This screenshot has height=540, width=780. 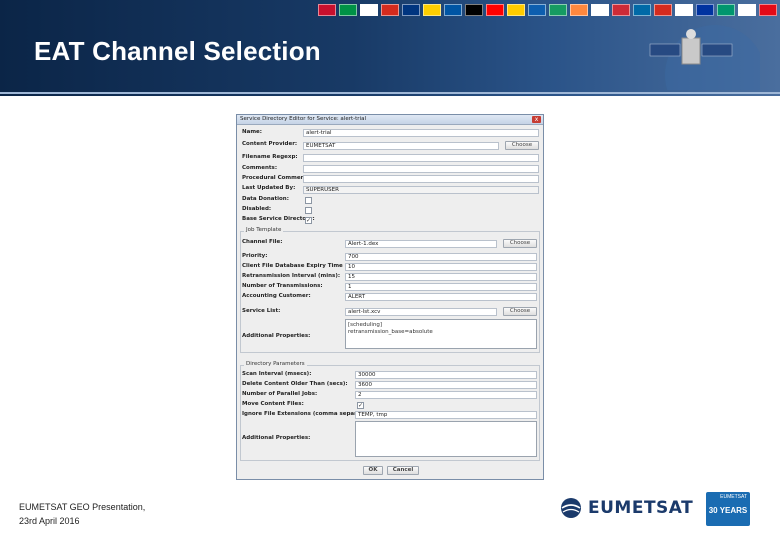 What do you see at coordinates (278, 219) in the screenshot?
I see `base-directory-label: Base Service Directory:` at bounding box center [278, 219].